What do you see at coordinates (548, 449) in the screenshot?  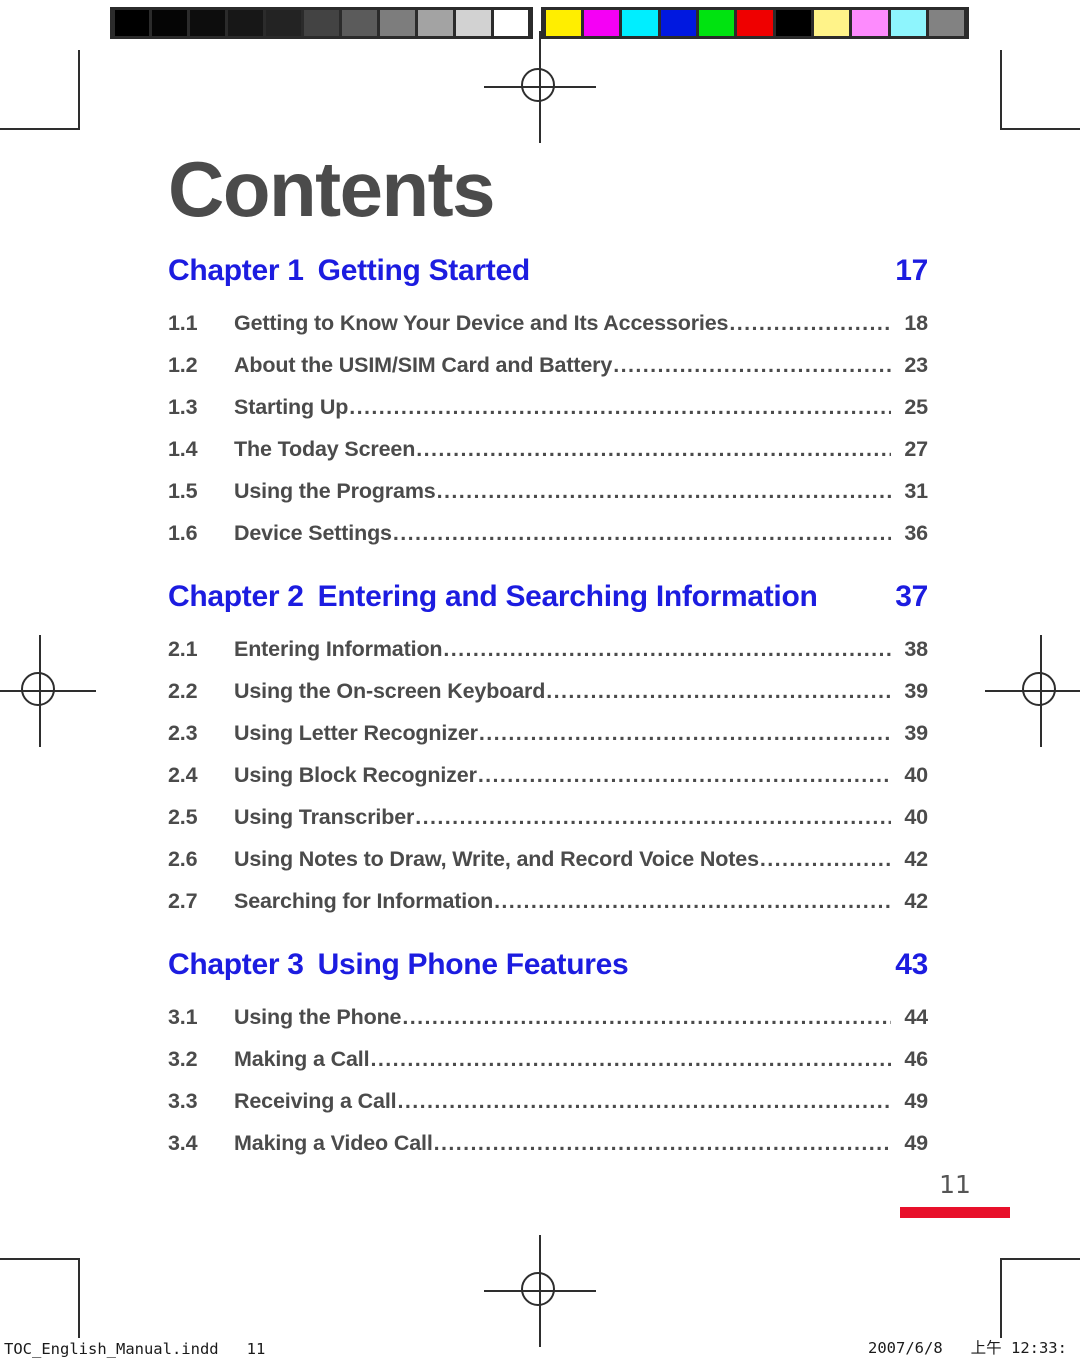 I see `toc-entry: 1.4 The Today Screen 27` at bounding box center [548, 449].